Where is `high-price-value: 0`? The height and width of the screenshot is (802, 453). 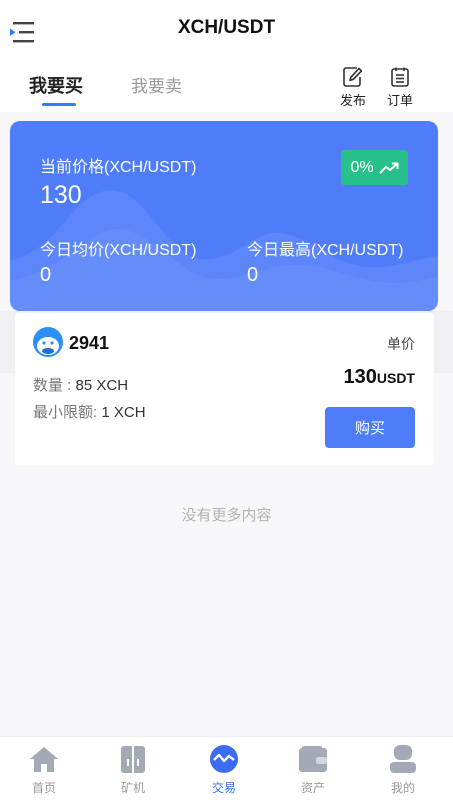
high-price-value: 0 is located at coordinates (253, 275).